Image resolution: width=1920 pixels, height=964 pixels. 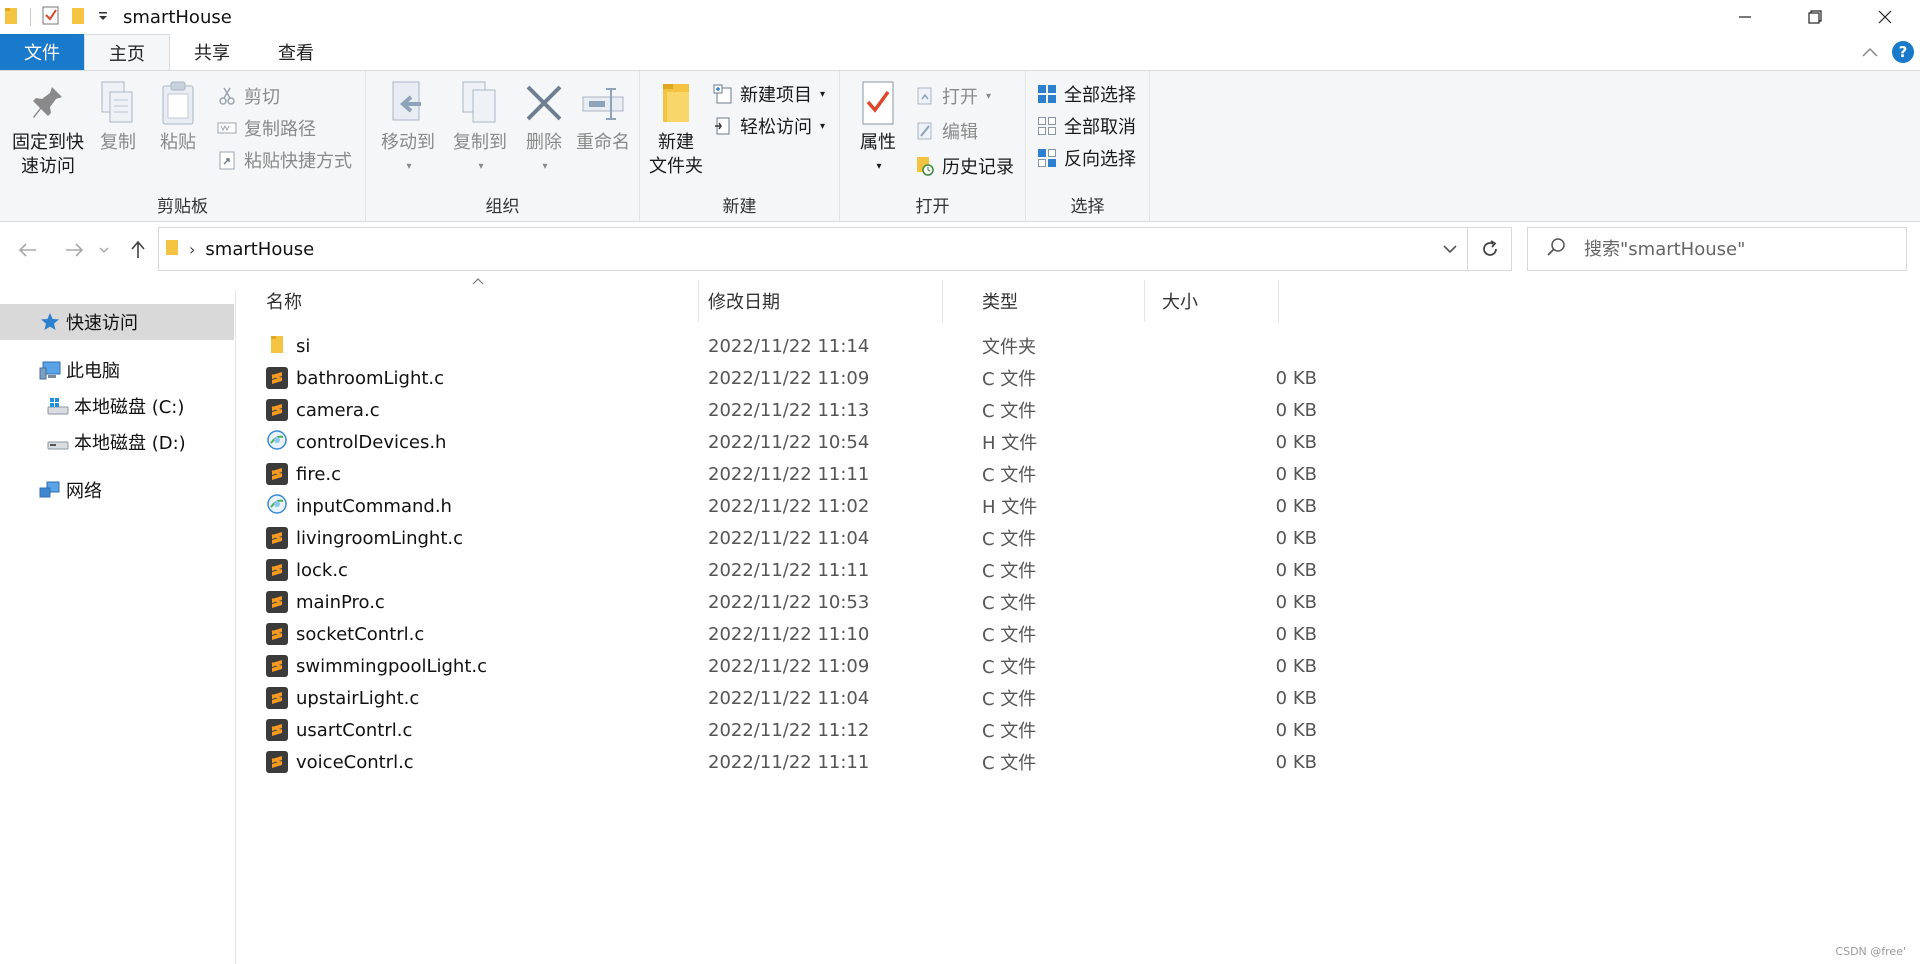 I want to click on table-row: si 2022/11/22 11:14 文件夹, so click(x=781, y=346).